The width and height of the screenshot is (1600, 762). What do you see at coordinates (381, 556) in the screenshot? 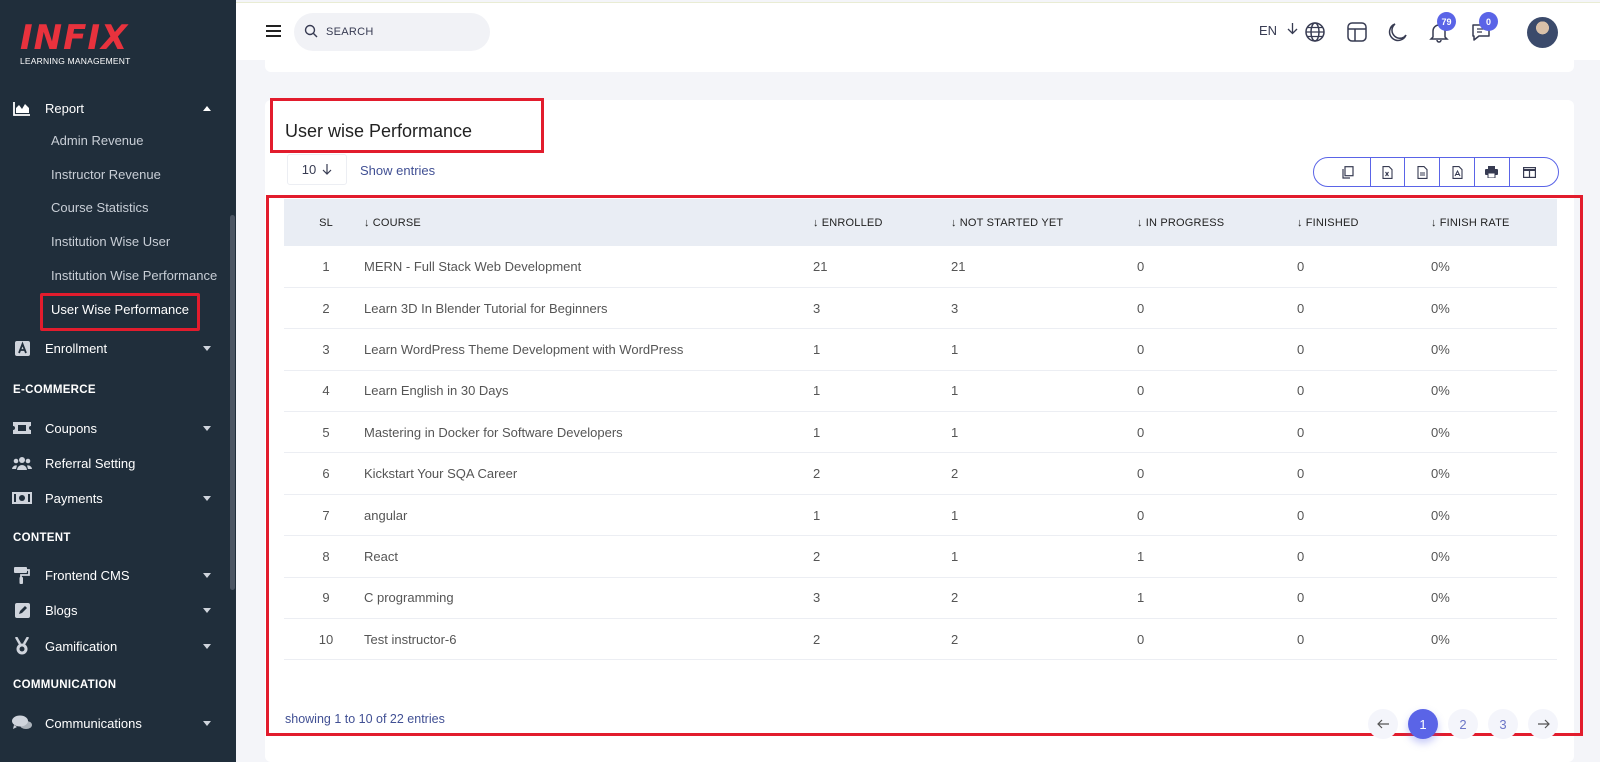
I see `cell-course: React` at bounding box center [381, 556].